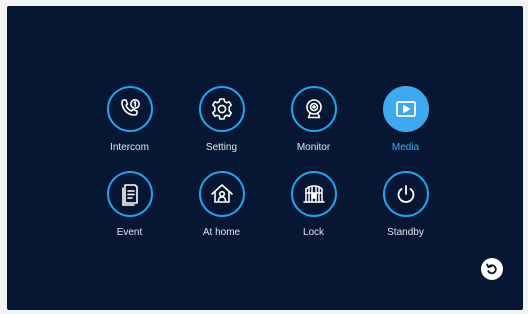  What do you see at coordinates (221, 232) in the screenshot?
I see `at-home-label: At home` at bounding box center [221, 232].